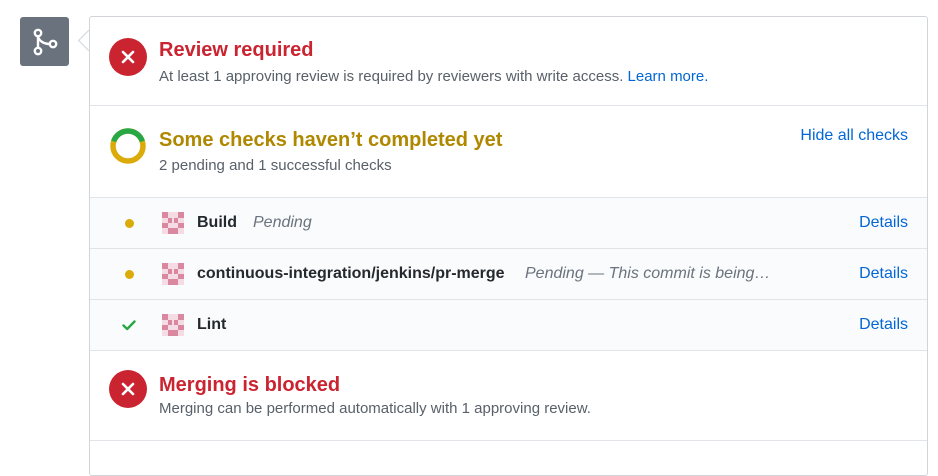  Describe the element at coordinates (217, 222) in the screenshot. I see `check-name: Build` at that location.